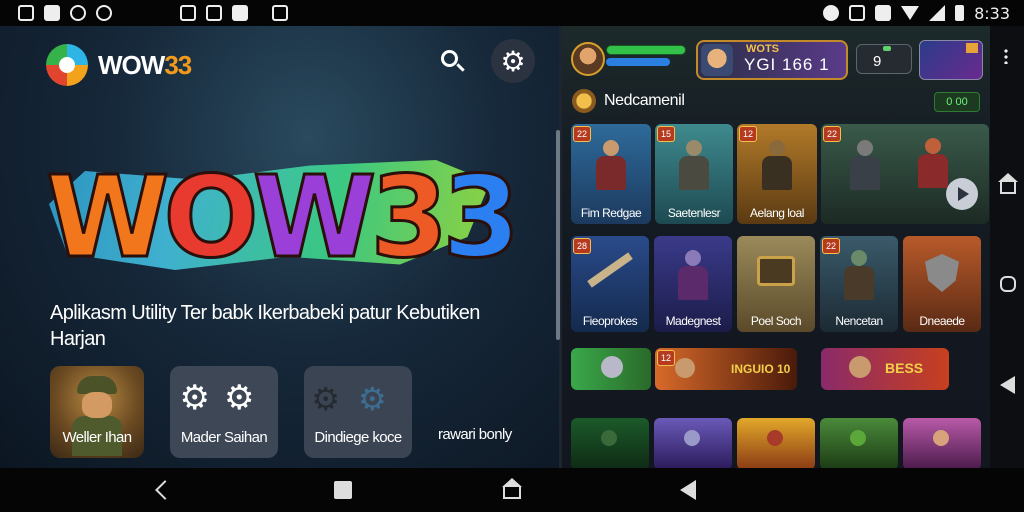 The image size is (1024, 512). What do you see at coordinates (165, 490) in the screenshot?
I see `back-chevron-icon` at bounding box center [165, 490].